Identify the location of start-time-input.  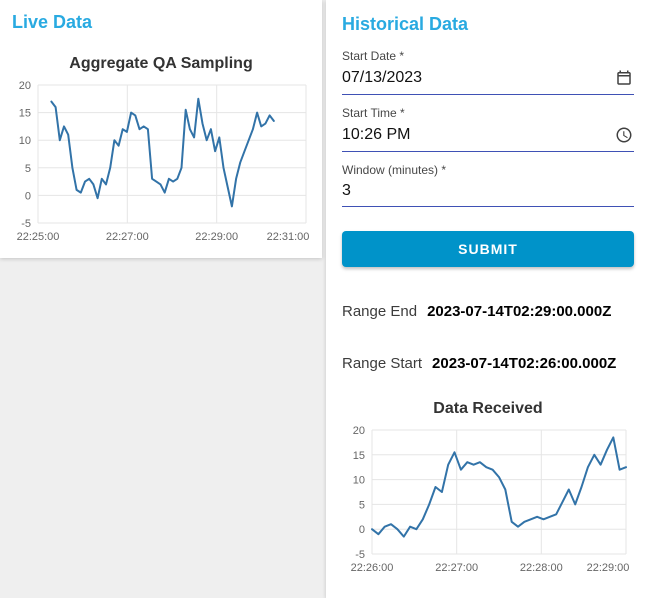
(478, 135).